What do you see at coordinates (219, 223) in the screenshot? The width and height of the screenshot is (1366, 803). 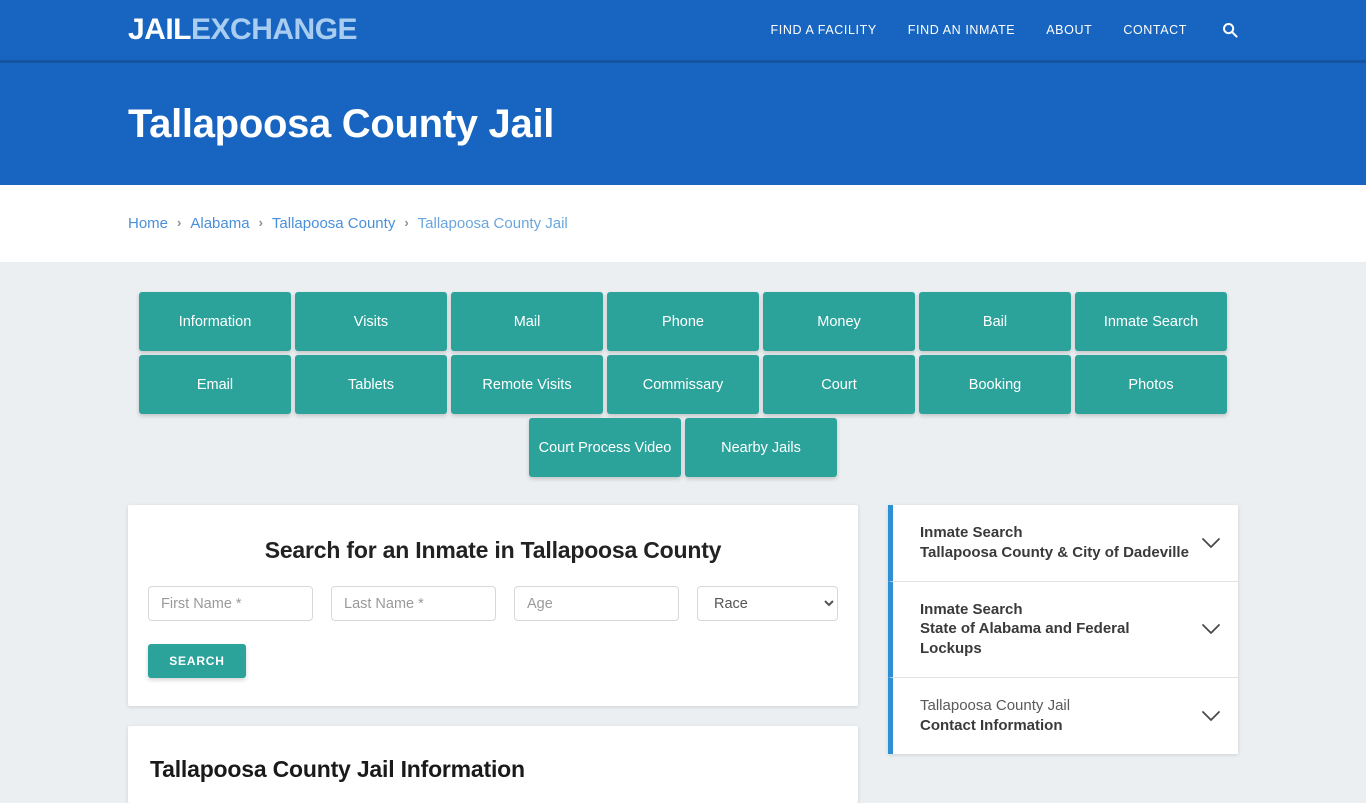 I see `breadcrumb-item-alabama: Alabama` at bounding box center [219, 223].